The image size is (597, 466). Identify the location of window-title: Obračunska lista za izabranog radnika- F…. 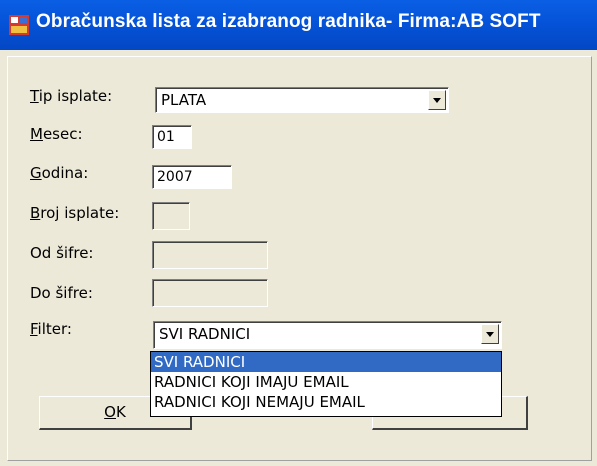
(288, 21).